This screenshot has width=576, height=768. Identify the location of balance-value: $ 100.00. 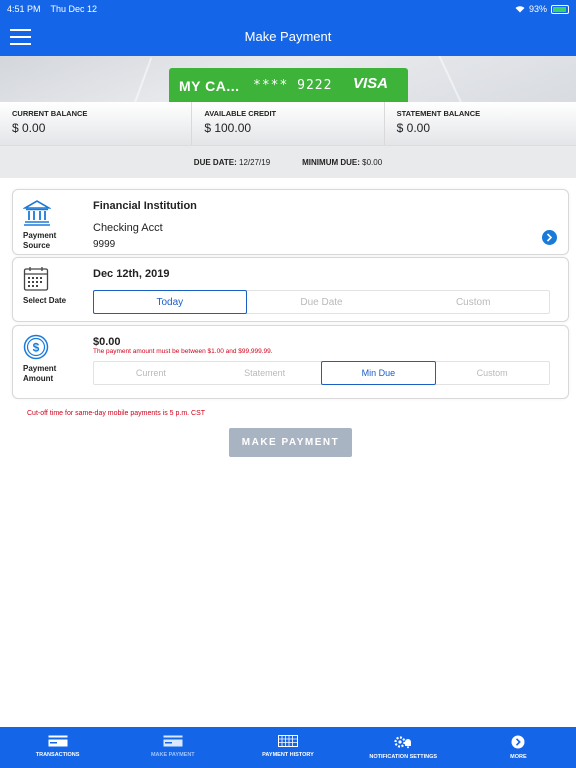
(228, 128).